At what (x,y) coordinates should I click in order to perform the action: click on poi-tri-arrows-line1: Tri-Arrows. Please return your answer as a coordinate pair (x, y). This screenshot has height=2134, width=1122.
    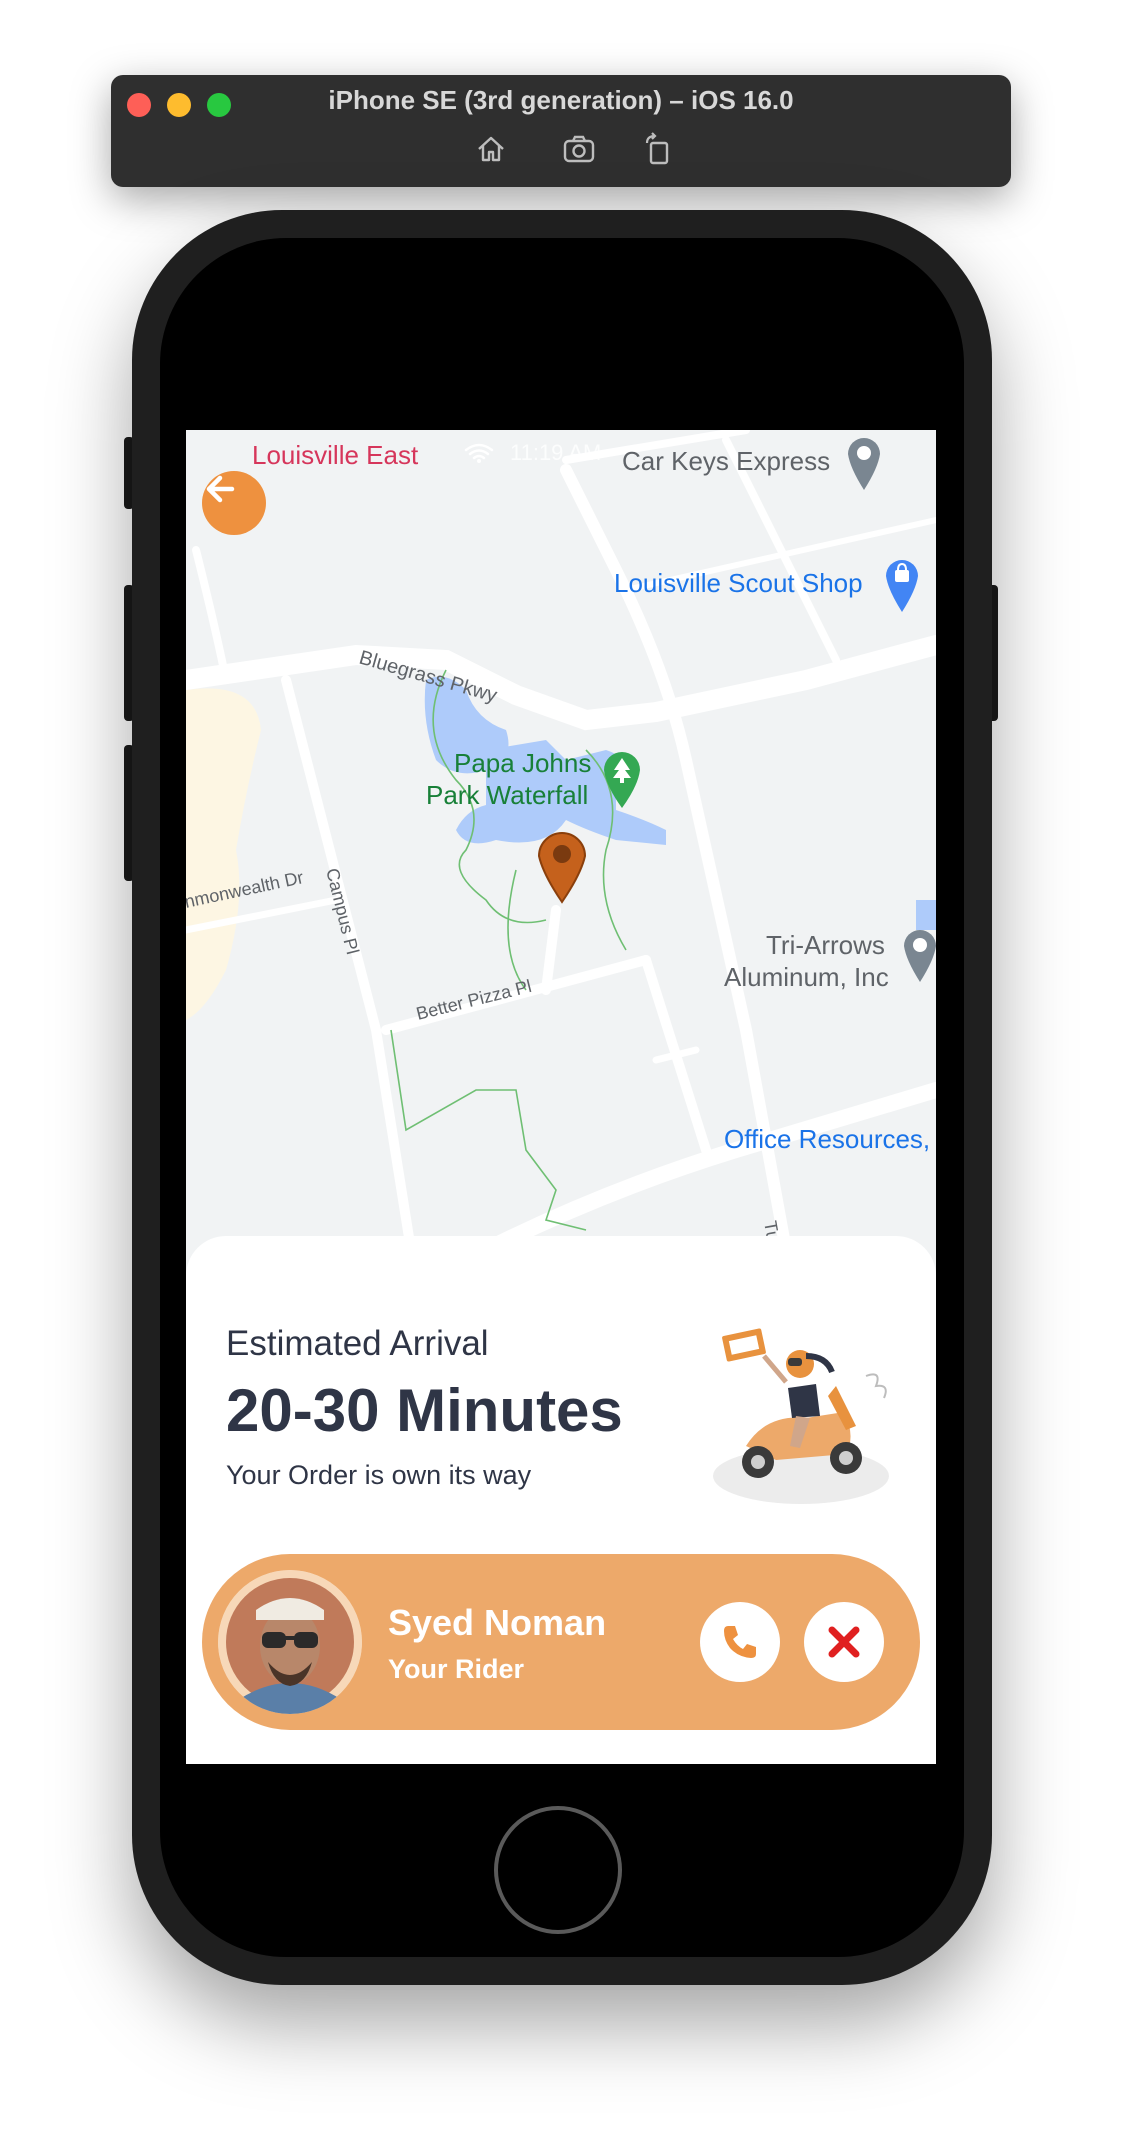
    Looking at the image, I should click on (825, 945).